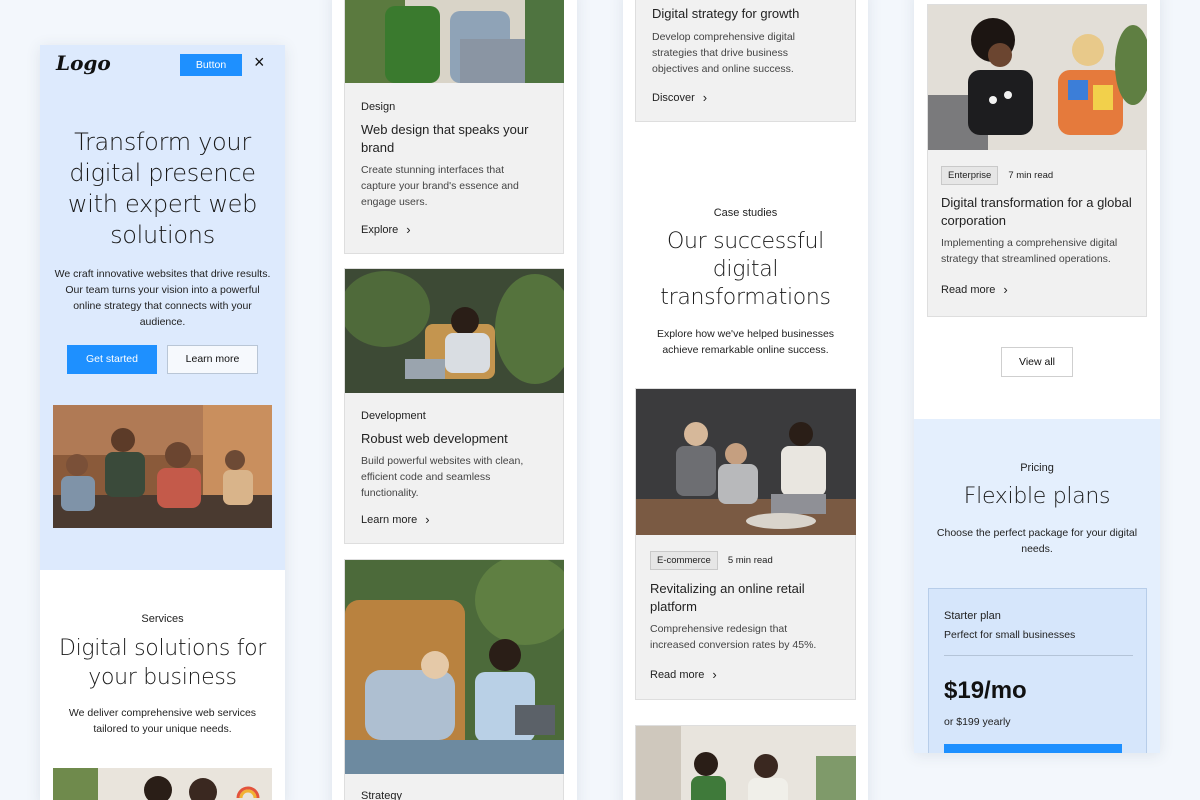 The image size is (1200, 800). I want to click on design-photo, so click(454, 41).